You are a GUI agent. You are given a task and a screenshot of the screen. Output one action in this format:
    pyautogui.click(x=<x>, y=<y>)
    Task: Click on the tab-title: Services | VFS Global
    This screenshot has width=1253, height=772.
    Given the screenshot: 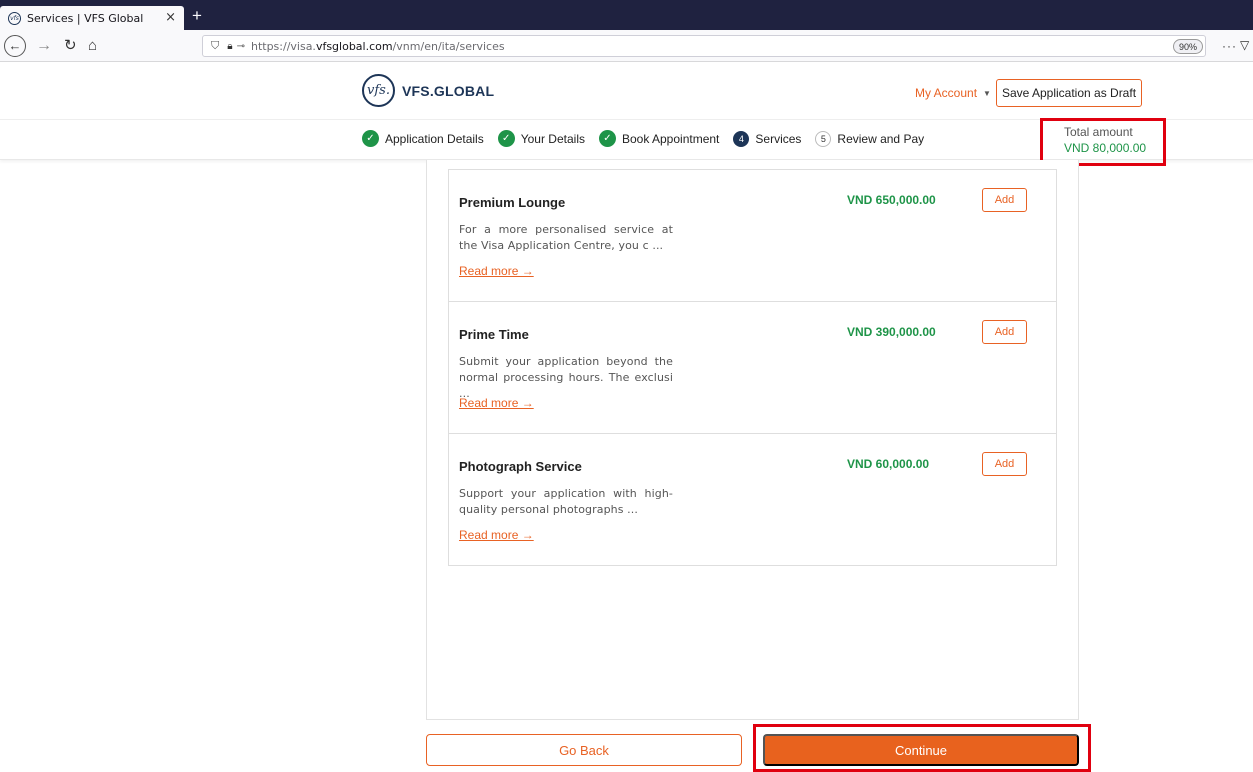 What is the action you would take?
    pyautogui.click(x=85, y=18)
    